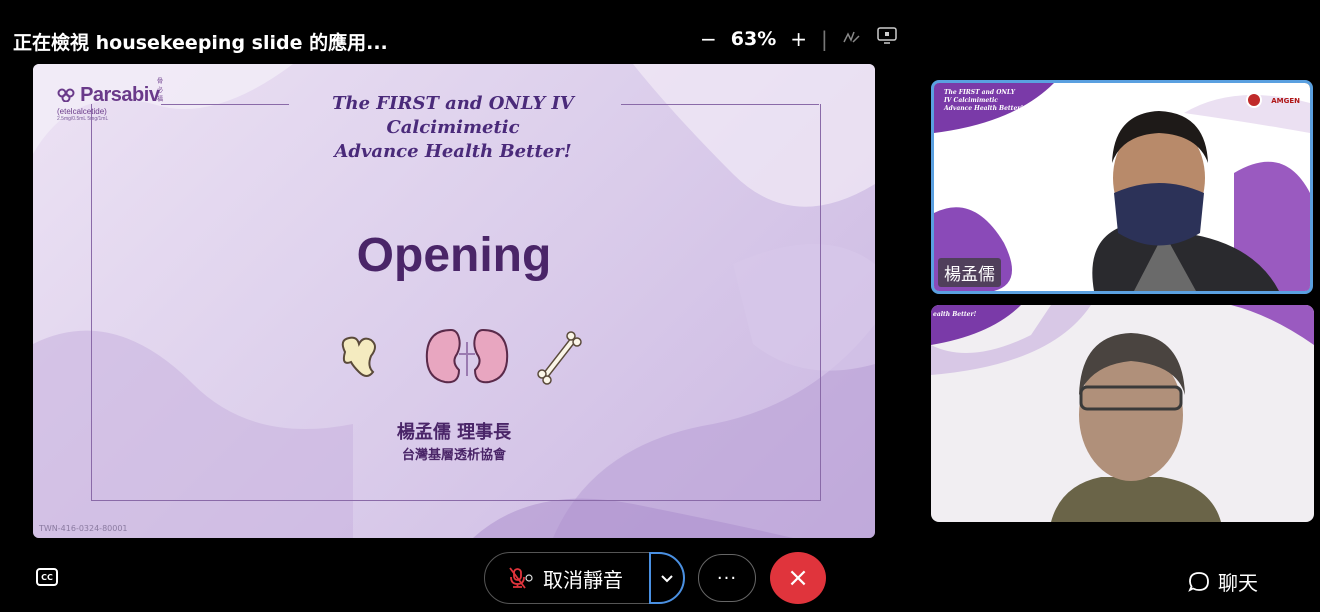  What do you see at coordinates (720, 104) in the screenshot?
I see `slide-frame-top-right` at bounding box center [720, 104].